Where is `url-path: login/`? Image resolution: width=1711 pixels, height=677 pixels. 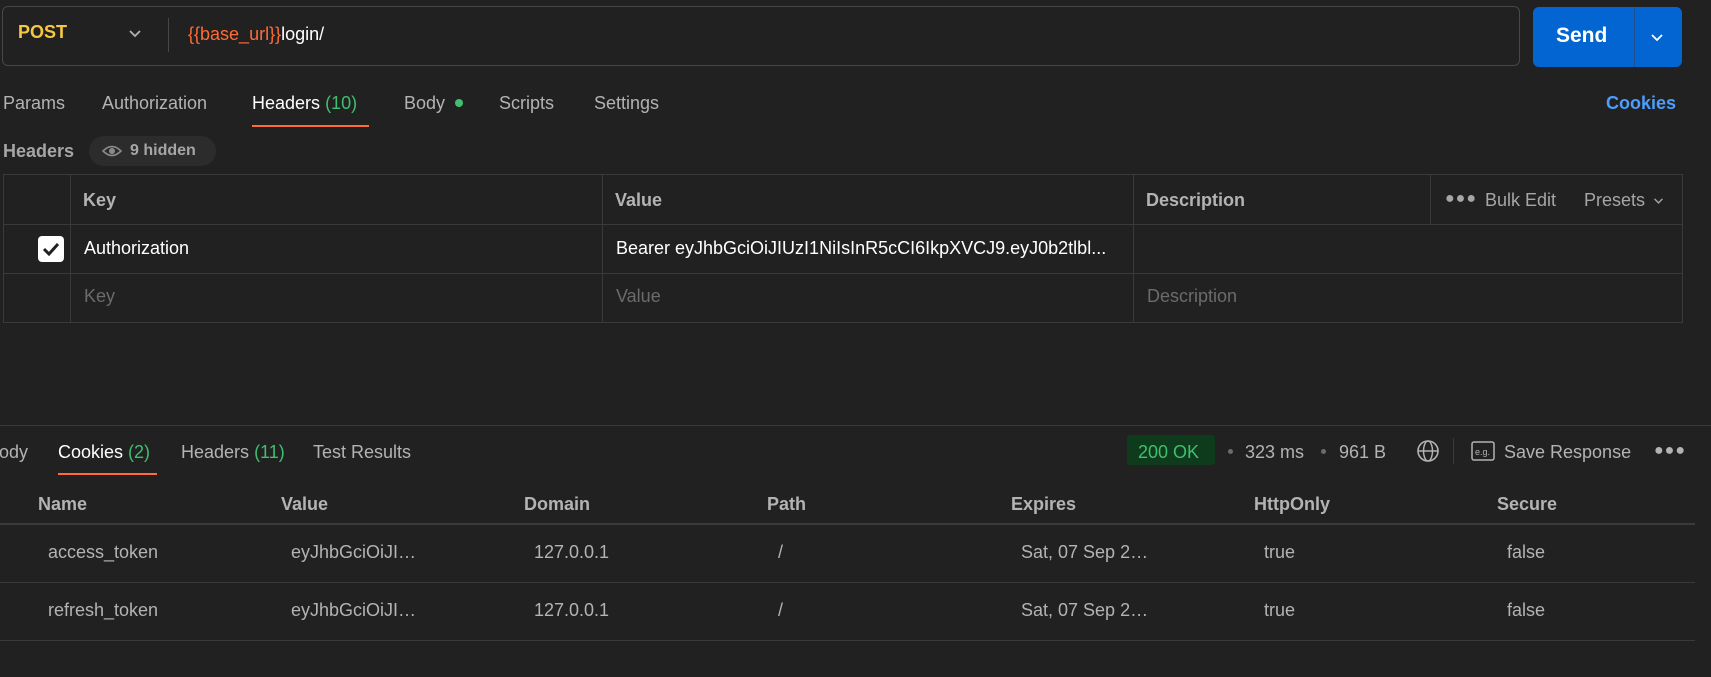 url-path: login/ is located at coordinates (303, 34).